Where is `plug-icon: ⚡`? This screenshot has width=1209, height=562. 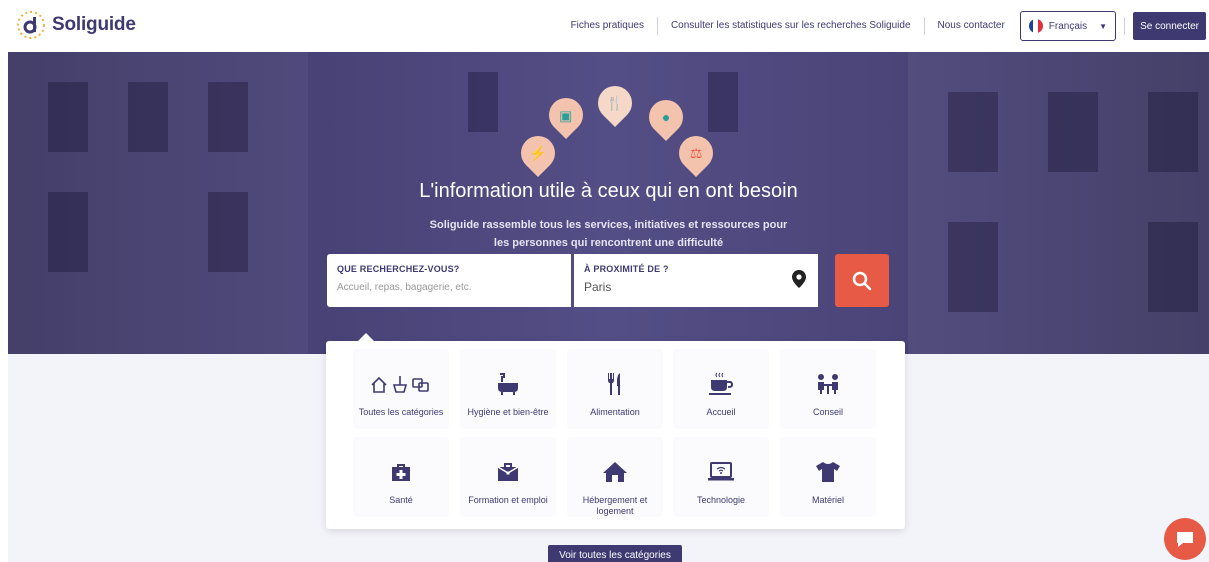
plug-icon: ⚡ is located at coordinates (538, 153).